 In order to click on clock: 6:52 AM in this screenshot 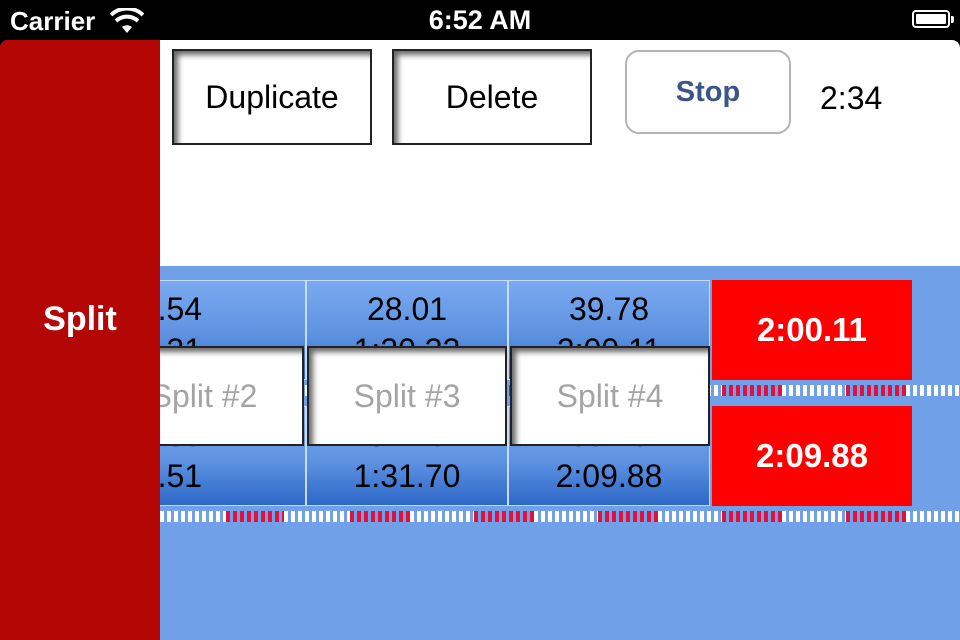, I will do `click(480, 20)`.